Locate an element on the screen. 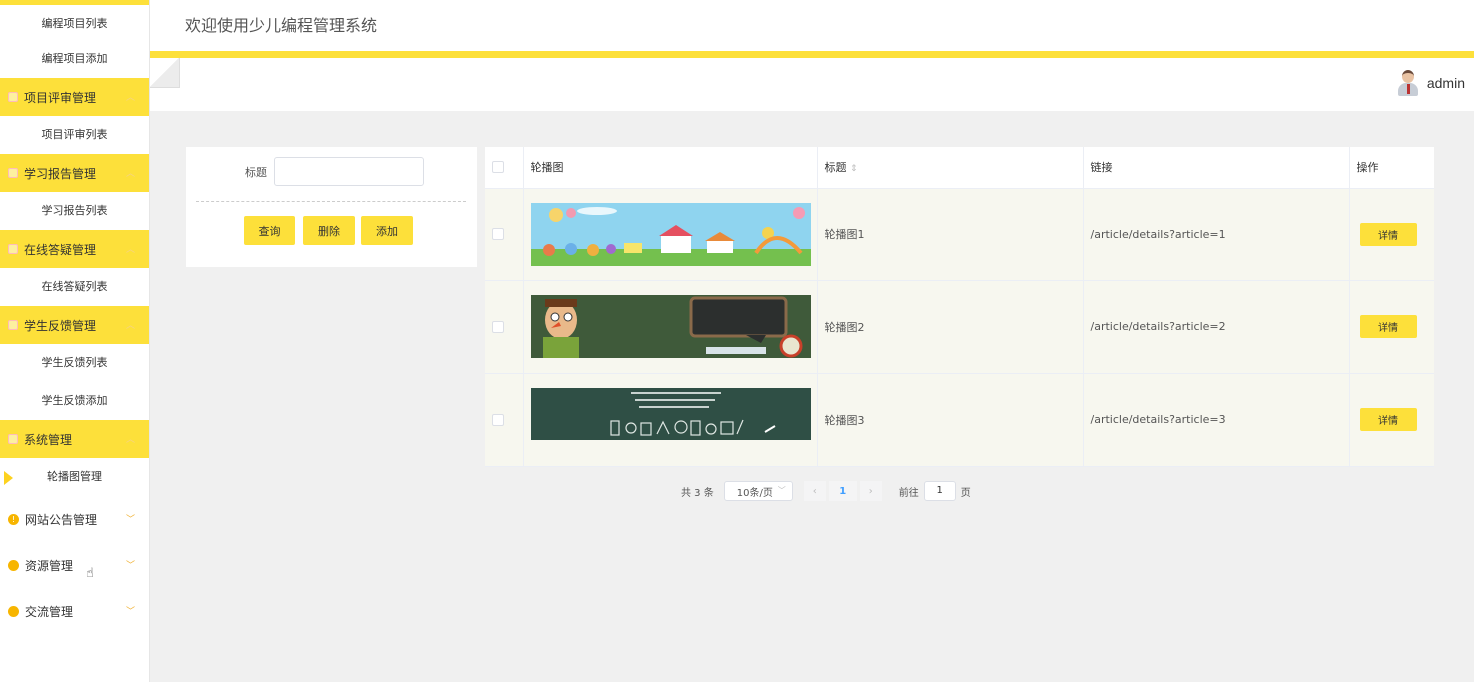  sidebar-item-notice: ! 网站公告管理 ﹀ is located at coordinates (74, 519).